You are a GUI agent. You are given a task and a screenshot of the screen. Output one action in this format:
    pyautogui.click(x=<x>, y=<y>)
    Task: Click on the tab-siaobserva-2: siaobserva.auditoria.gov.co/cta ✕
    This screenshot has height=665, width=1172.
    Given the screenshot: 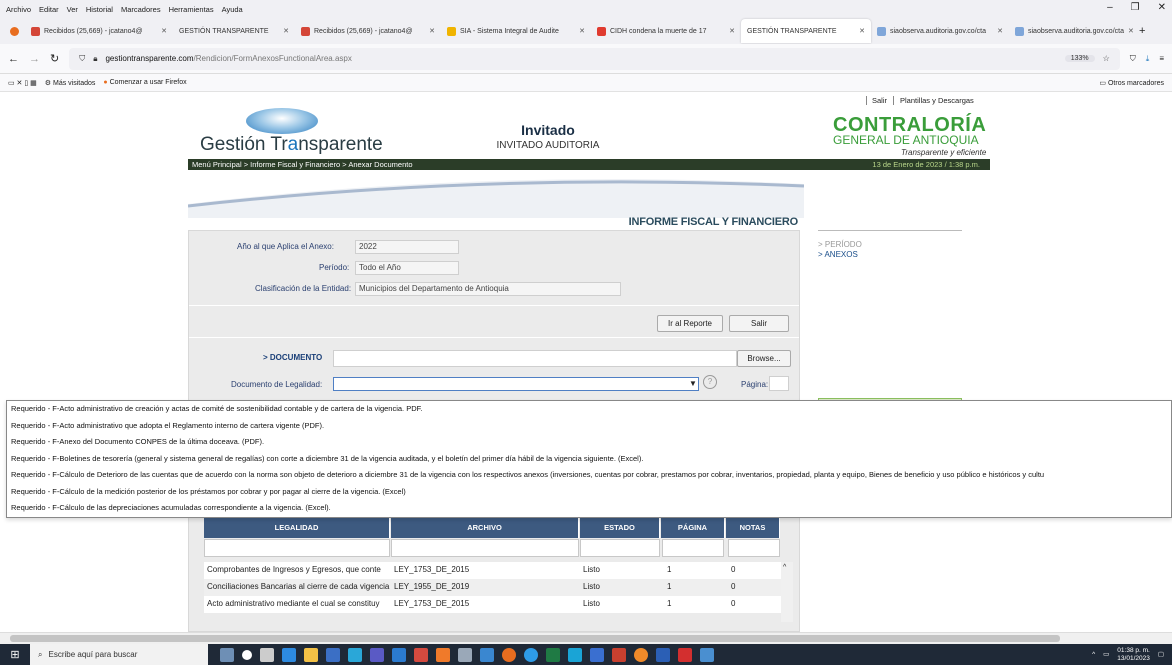 What is the action you would take?
    pyautogui.click(x=1072, y=31)
    